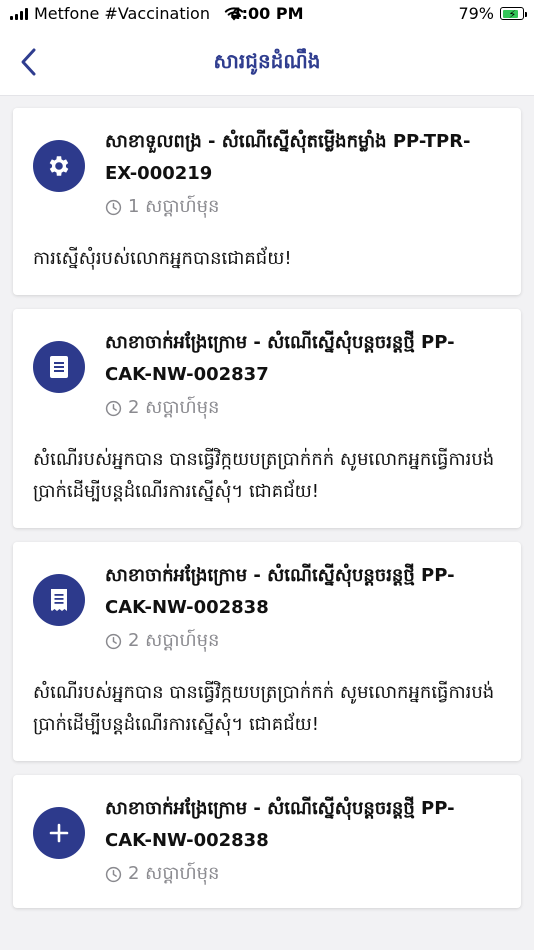 Image resolution: width=534 pixels, height=950 pixels. Describe the element at coordinates (513, 14) in the screenshot. I see `battery-icon: ⚡` at that location.